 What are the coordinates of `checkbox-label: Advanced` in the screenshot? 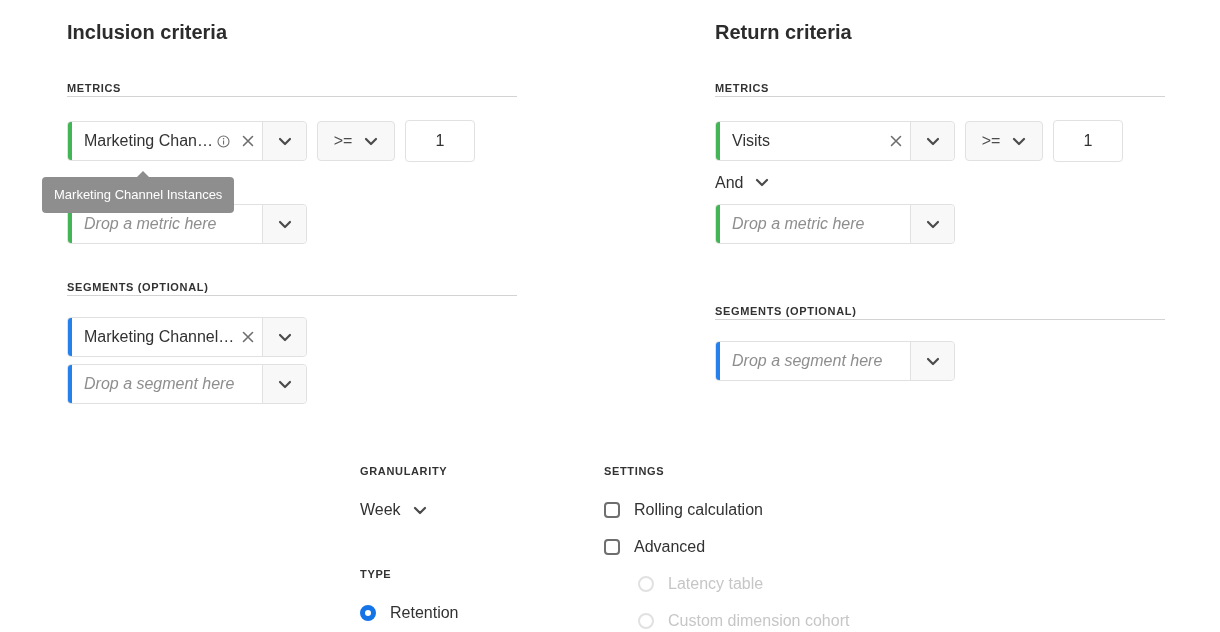 It's located at (670, 547).